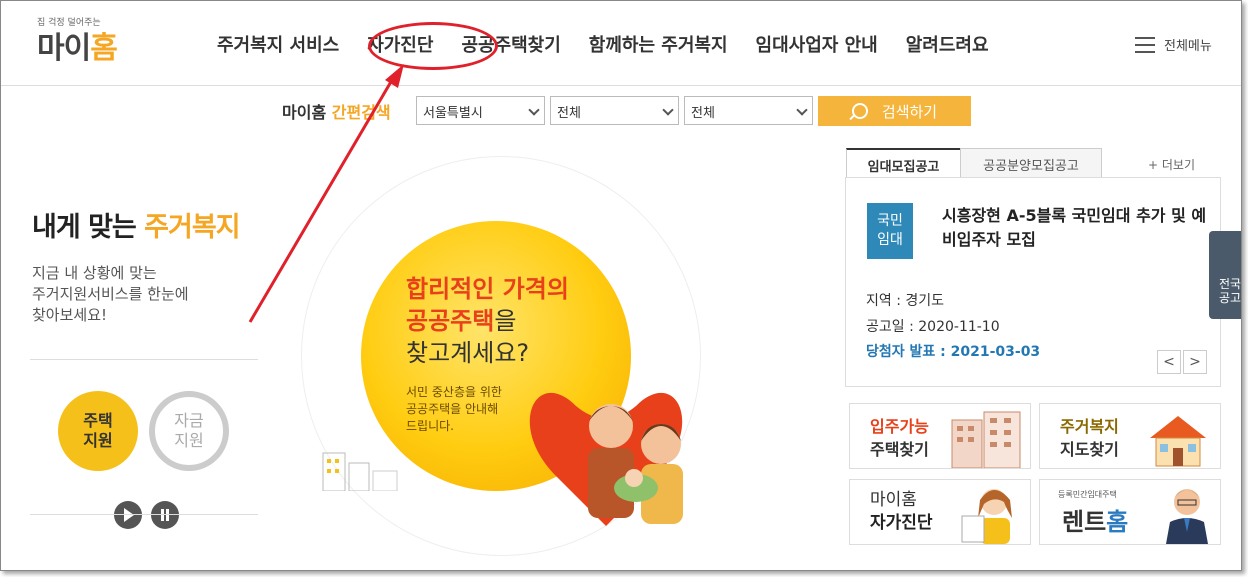  What do you see at coordinates (1171, 164) in the screenshot?
I see `more-link: + 더보기` at bounding box center [1171, 164].